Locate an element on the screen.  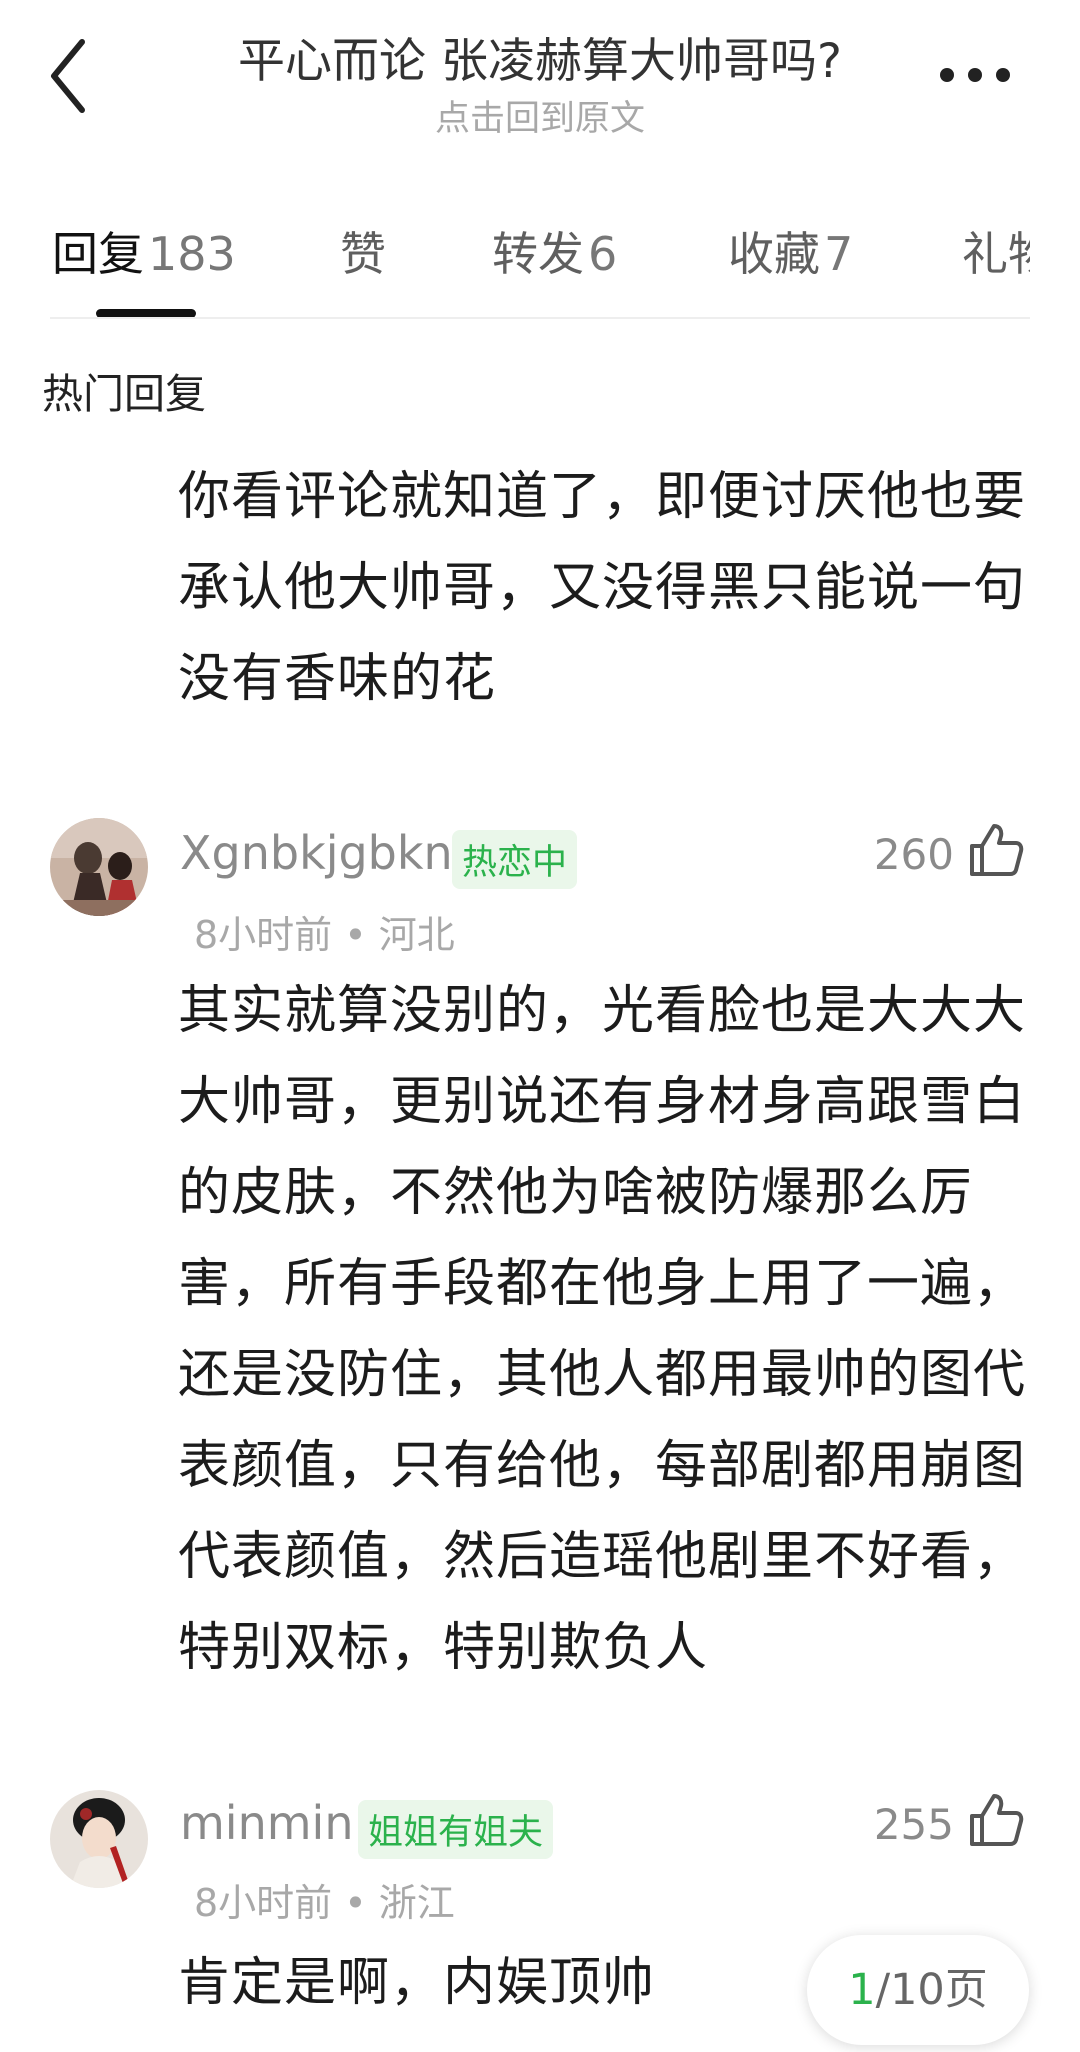
section-title: 热门回复 is located at coordinates (124, 394).